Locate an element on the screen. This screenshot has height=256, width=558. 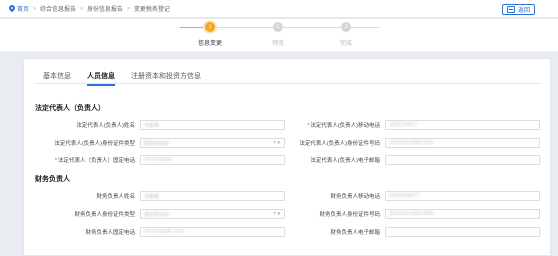
finance-idno-row: 财务负责人身份证件号码 3301021234567890 is located at coordinates (413, 214).